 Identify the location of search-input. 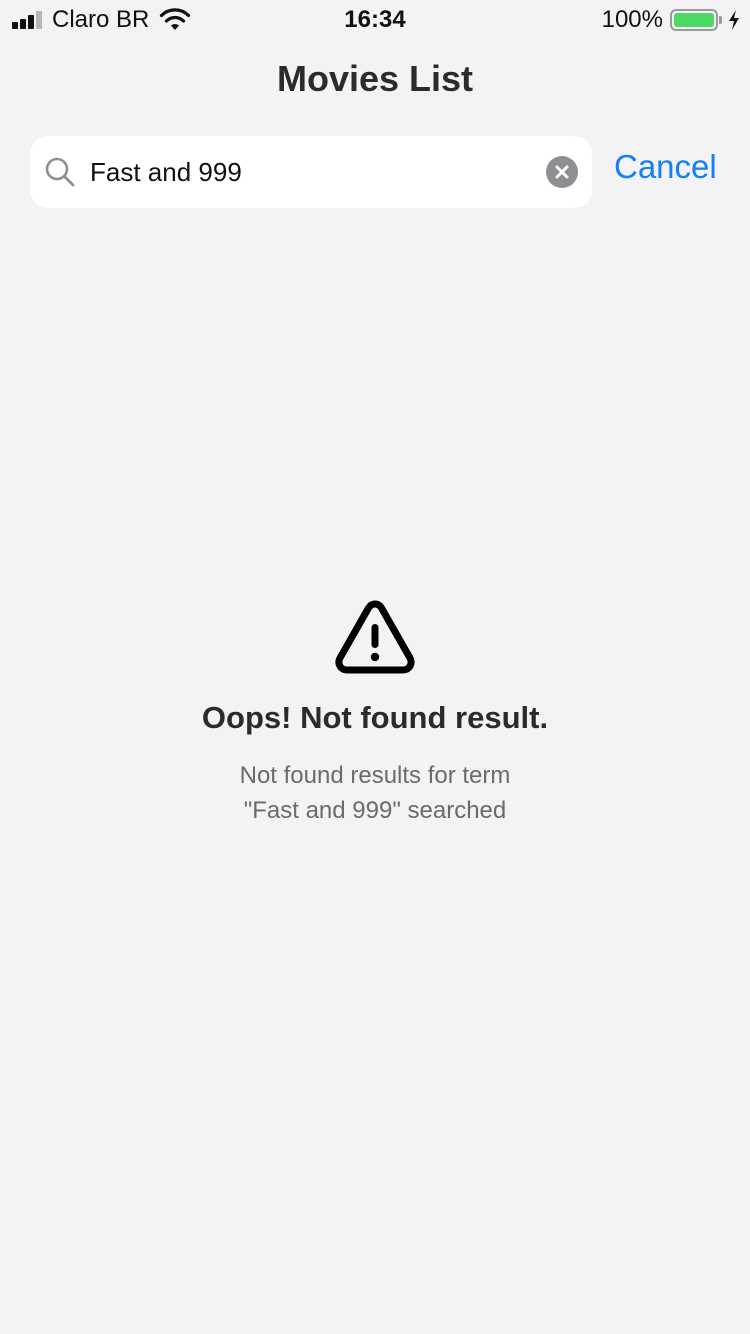
(310, 172).